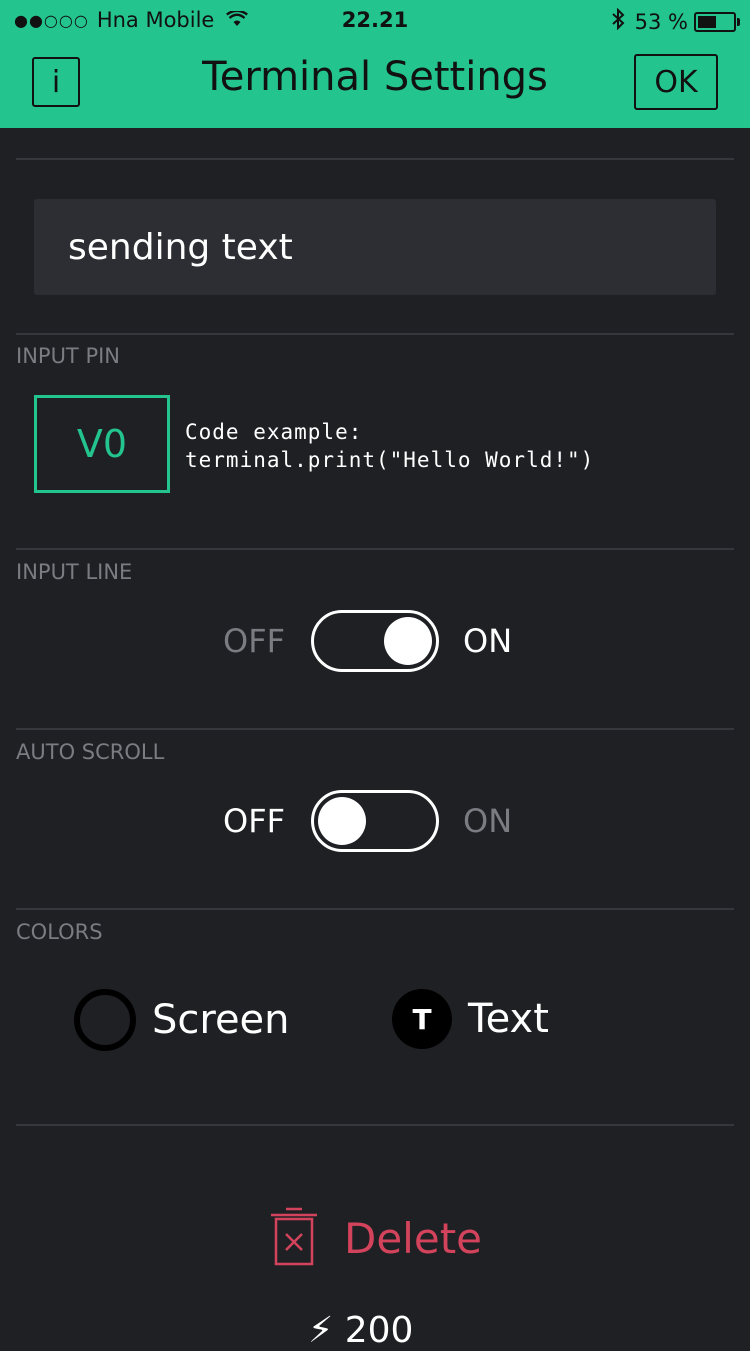 Image resolution: width=750 pixels, height=1351 pixels. Describe the element at coordinates (90, 752) in the screenshot. I see `section-label-auto-scroll: AUTO SCROLL` at that location.